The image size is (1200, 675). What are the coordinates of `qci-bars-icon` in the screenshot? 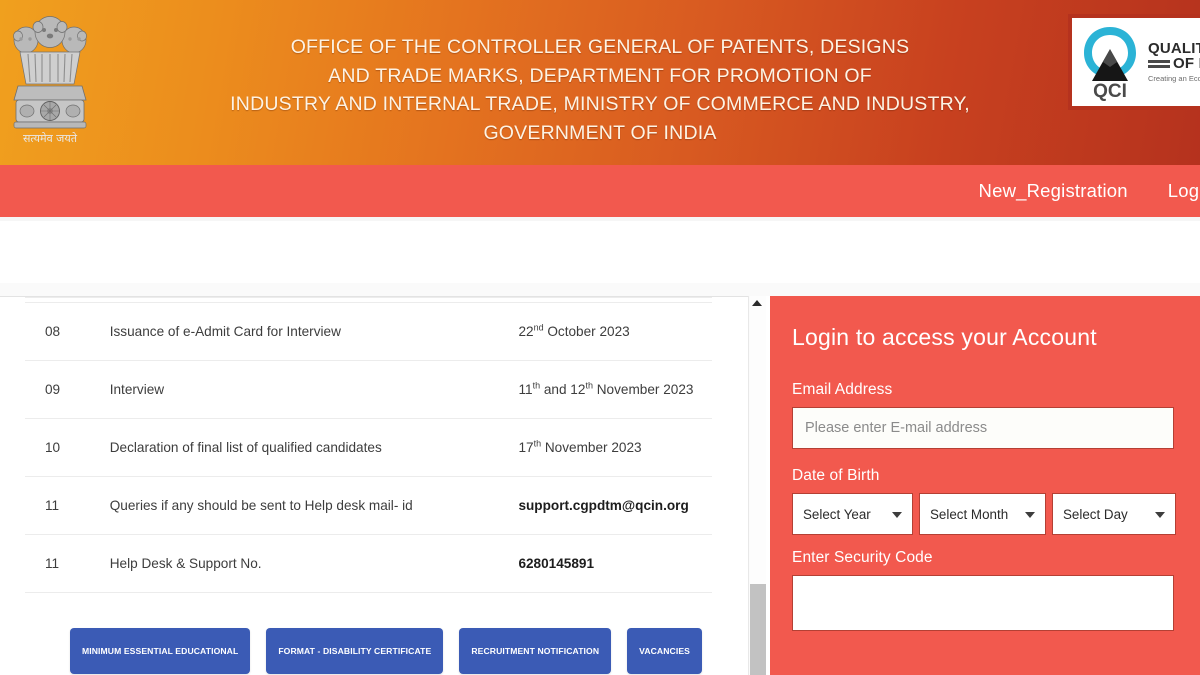 It's located at (1159, 64).